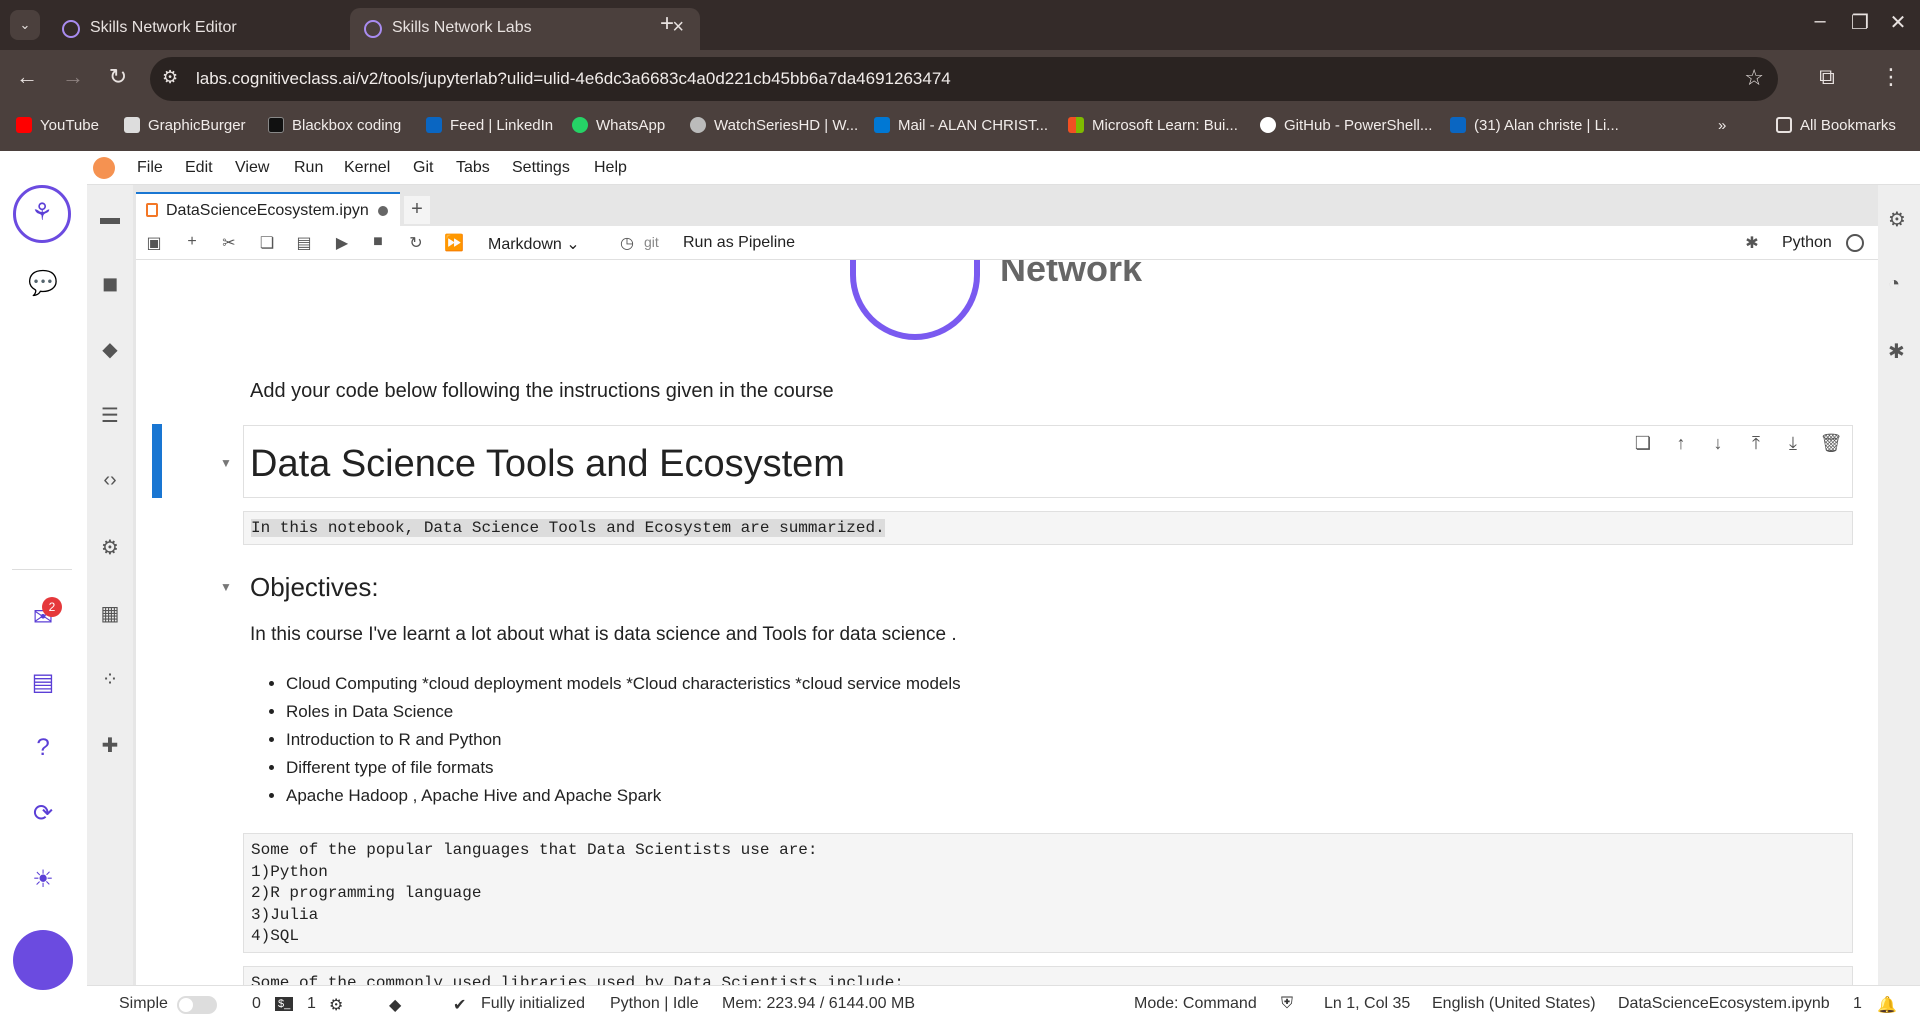 Image resolution: width=1920 pixels, height=1020 pixels. I want to click on theme-icon: ☀, so click(43, 882).